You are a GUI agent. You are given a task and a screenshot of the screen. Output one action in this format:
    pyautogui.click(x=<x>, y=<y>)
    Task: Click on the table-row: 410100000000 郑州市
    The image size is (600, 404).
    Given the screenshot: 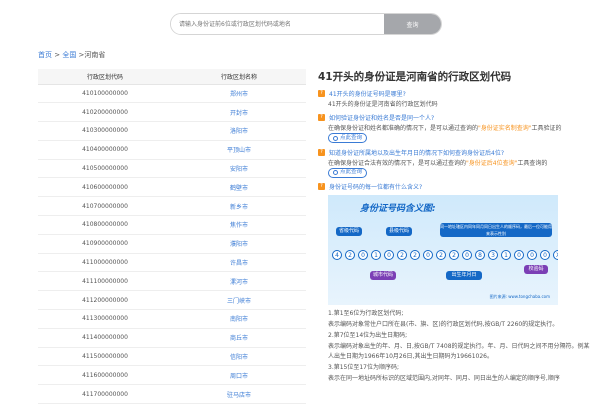 What is the action you would take?
    pyautogui.click(x=172, y=94)
    